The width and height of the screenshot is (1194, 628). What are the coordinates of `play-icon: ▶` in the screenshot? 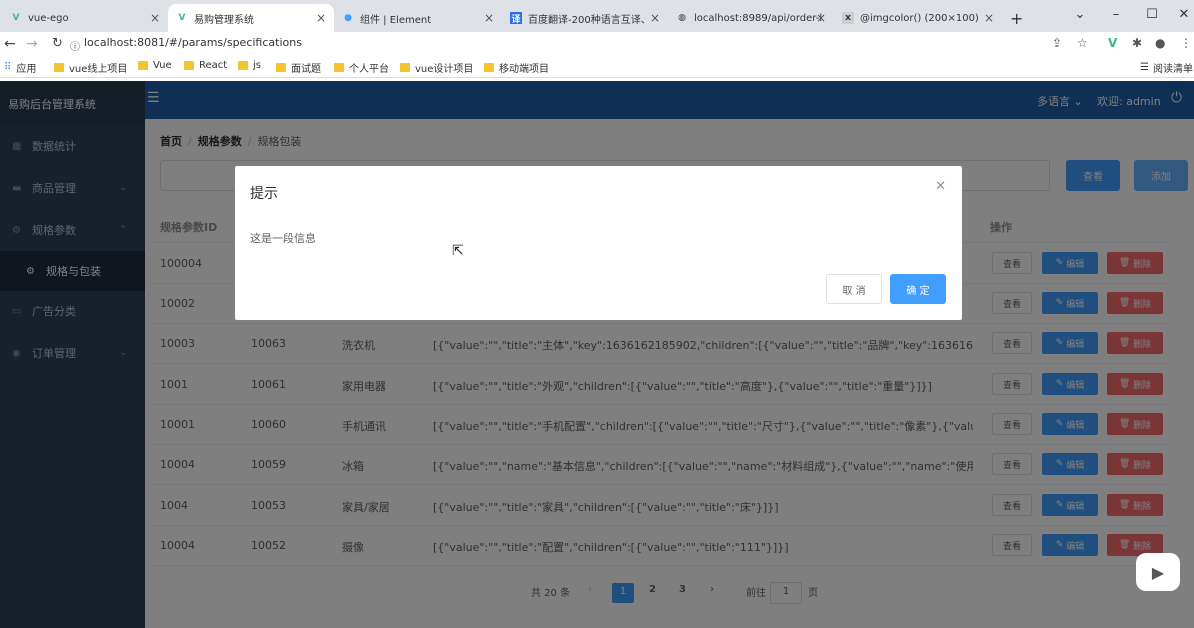 It's located at (1158, 572).